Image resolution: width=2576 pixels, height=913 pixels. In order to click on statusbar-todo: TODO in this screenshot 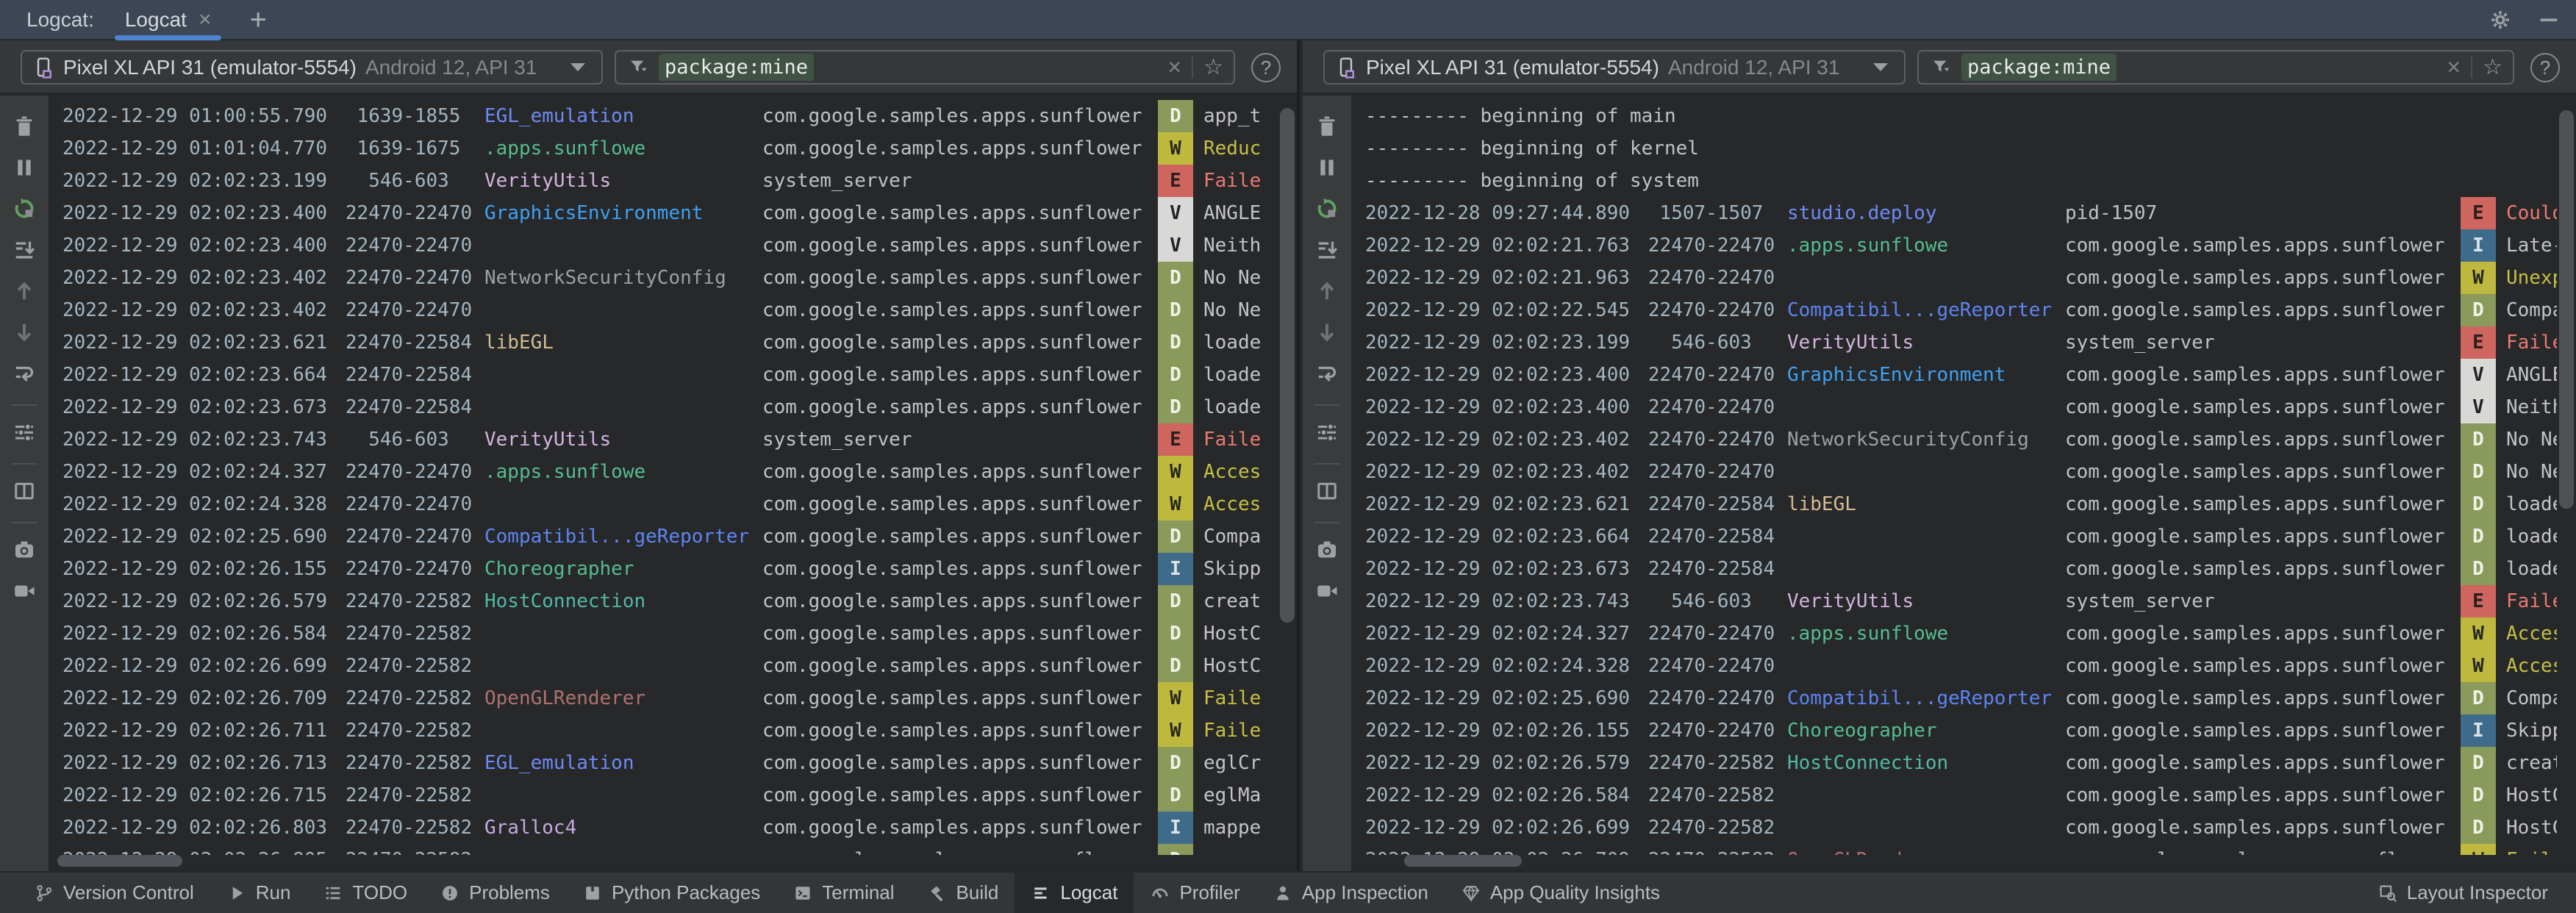, I will do `click(365, 893)`.